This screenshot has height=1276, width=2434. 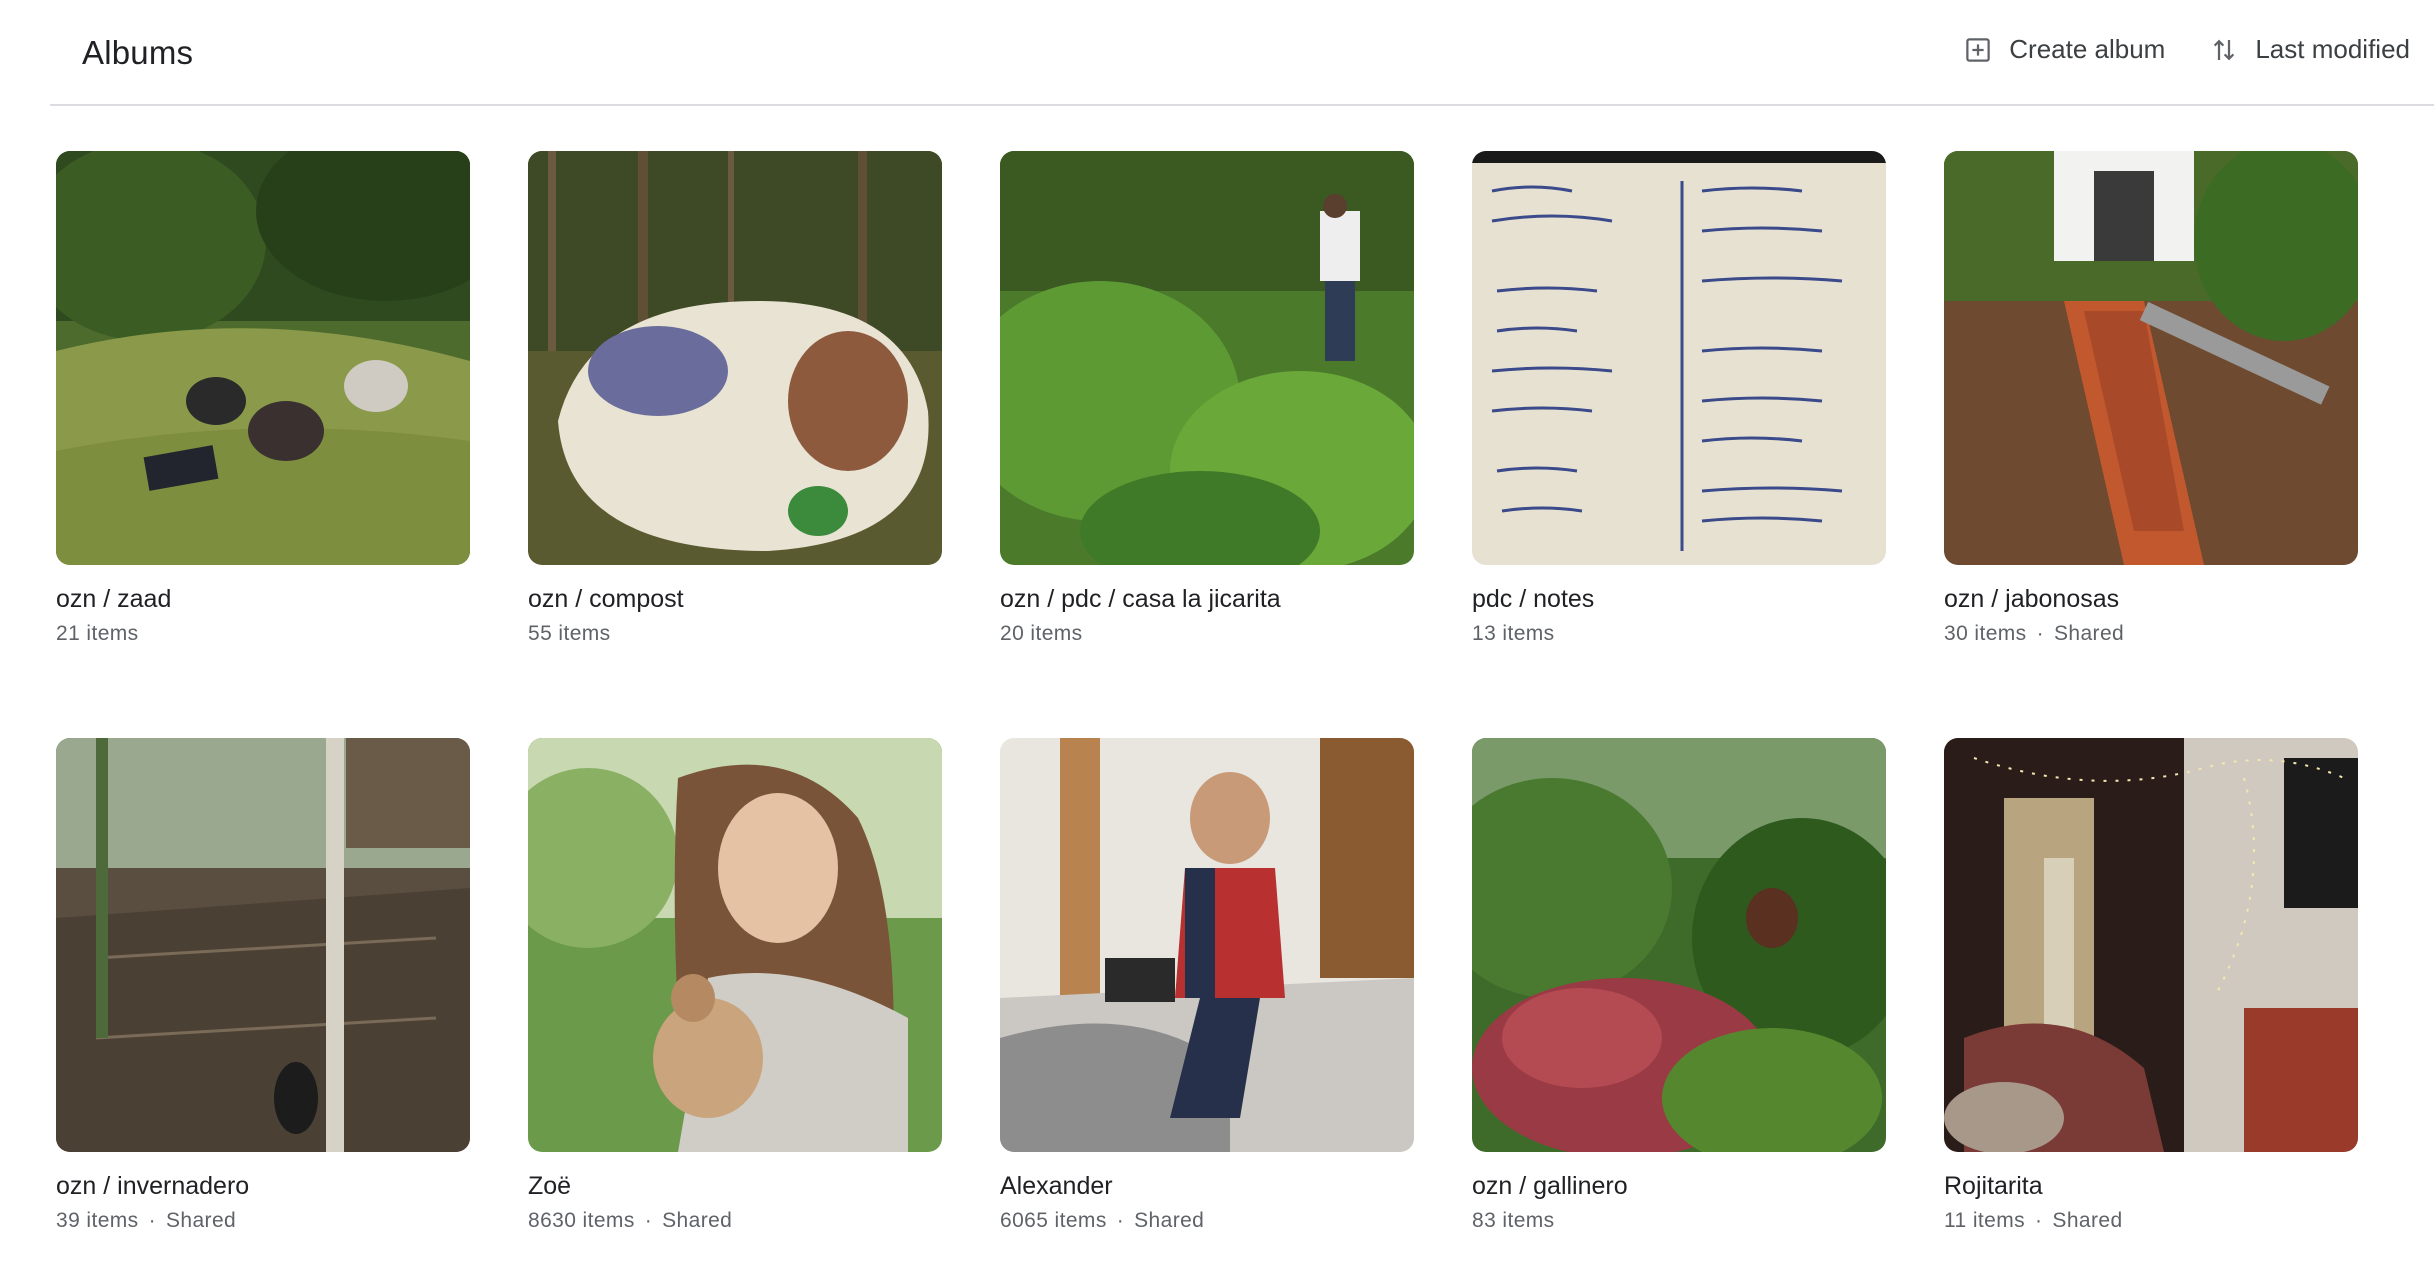 What do you see at coordinates (2151, 1221) in the screenshot?
I see `album-meta: 11 items · Shared` at bounding box center [2151, 1221].